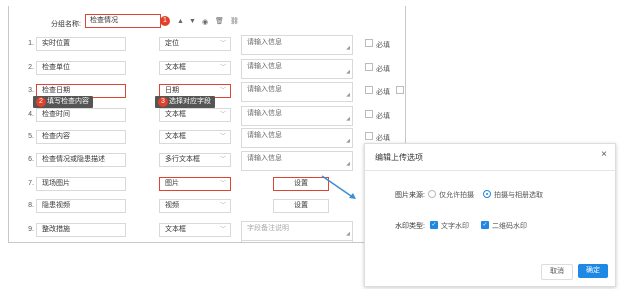 Image resolution: width=620 pixels, height=289 pixels. I want to click on checkbox-qr-watermark: ✓, so click(485, 225).